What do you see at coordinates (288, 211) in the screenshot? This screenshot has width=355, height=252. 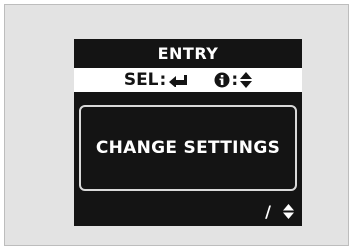 I see `scroll-arrows-icon` at bounding box center [288, 211].